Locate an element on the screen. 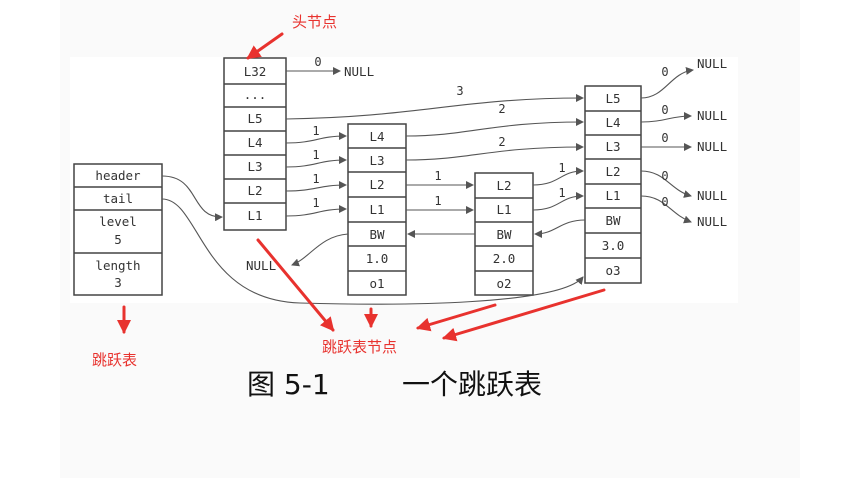 The height and width of the screenshot is (478, 851). node3-level-l1: L1 is located at coordinates (612, 195).